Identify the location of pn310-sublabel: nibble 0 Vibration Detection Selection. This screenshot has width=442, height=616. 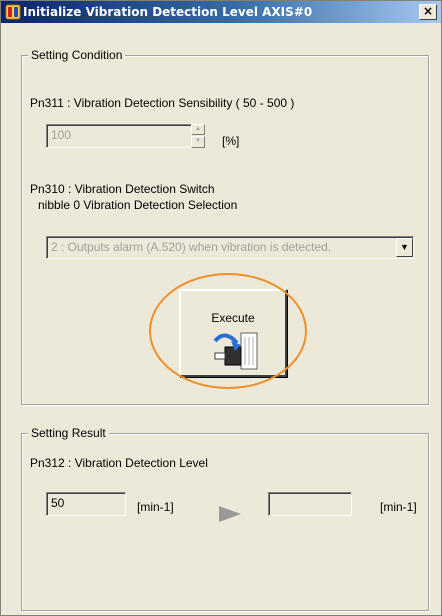
(138, 205).